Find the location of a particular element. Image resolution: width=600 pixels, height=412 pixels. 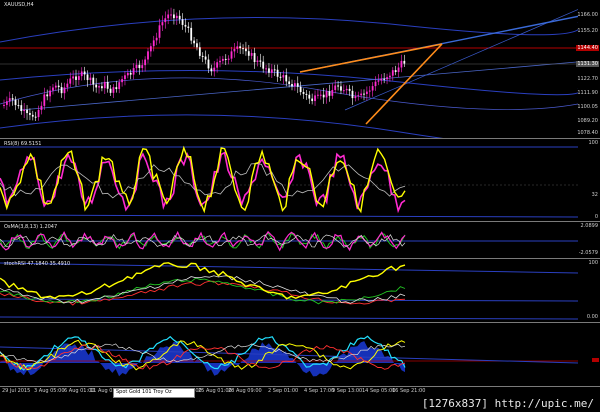

osma-title: OsMA(3,8,13) 1.2047 is located at coordinates (31, 227).